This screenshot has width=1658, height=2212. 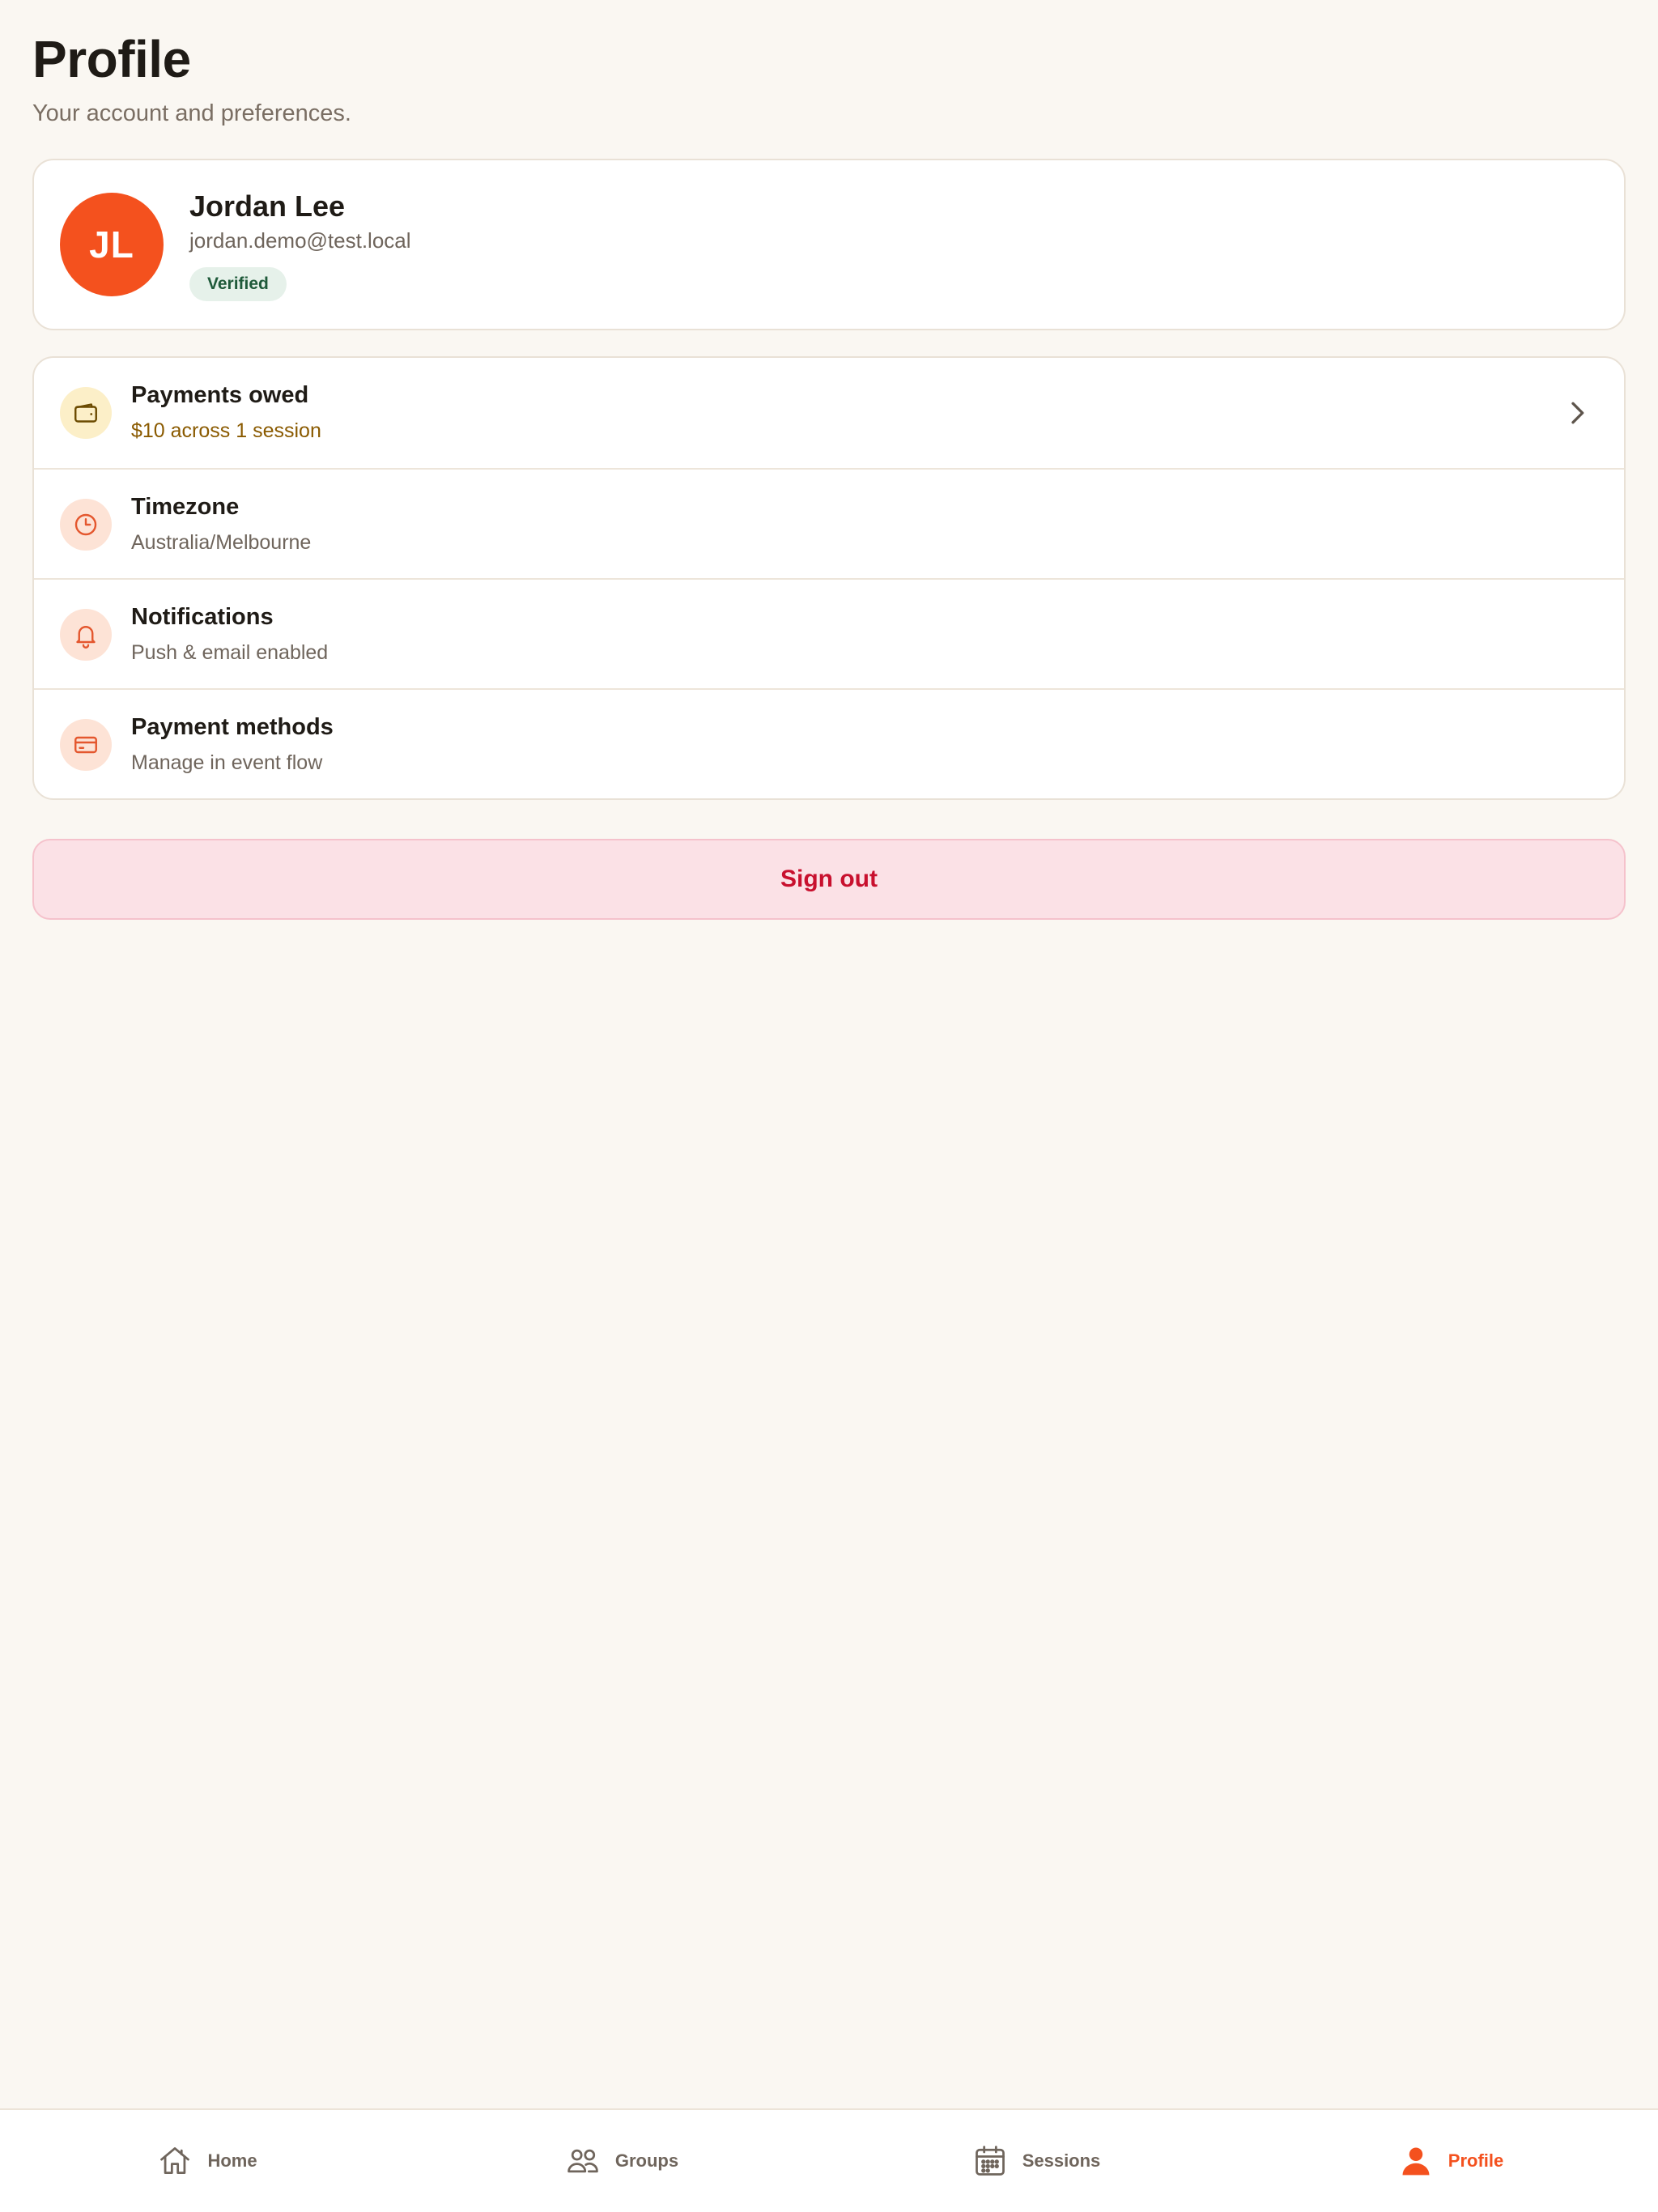 What do you see at coordinates (202, 617) in the screenshot?
I see `settings-item-title: Notifications` at bounding box center [202, 617].